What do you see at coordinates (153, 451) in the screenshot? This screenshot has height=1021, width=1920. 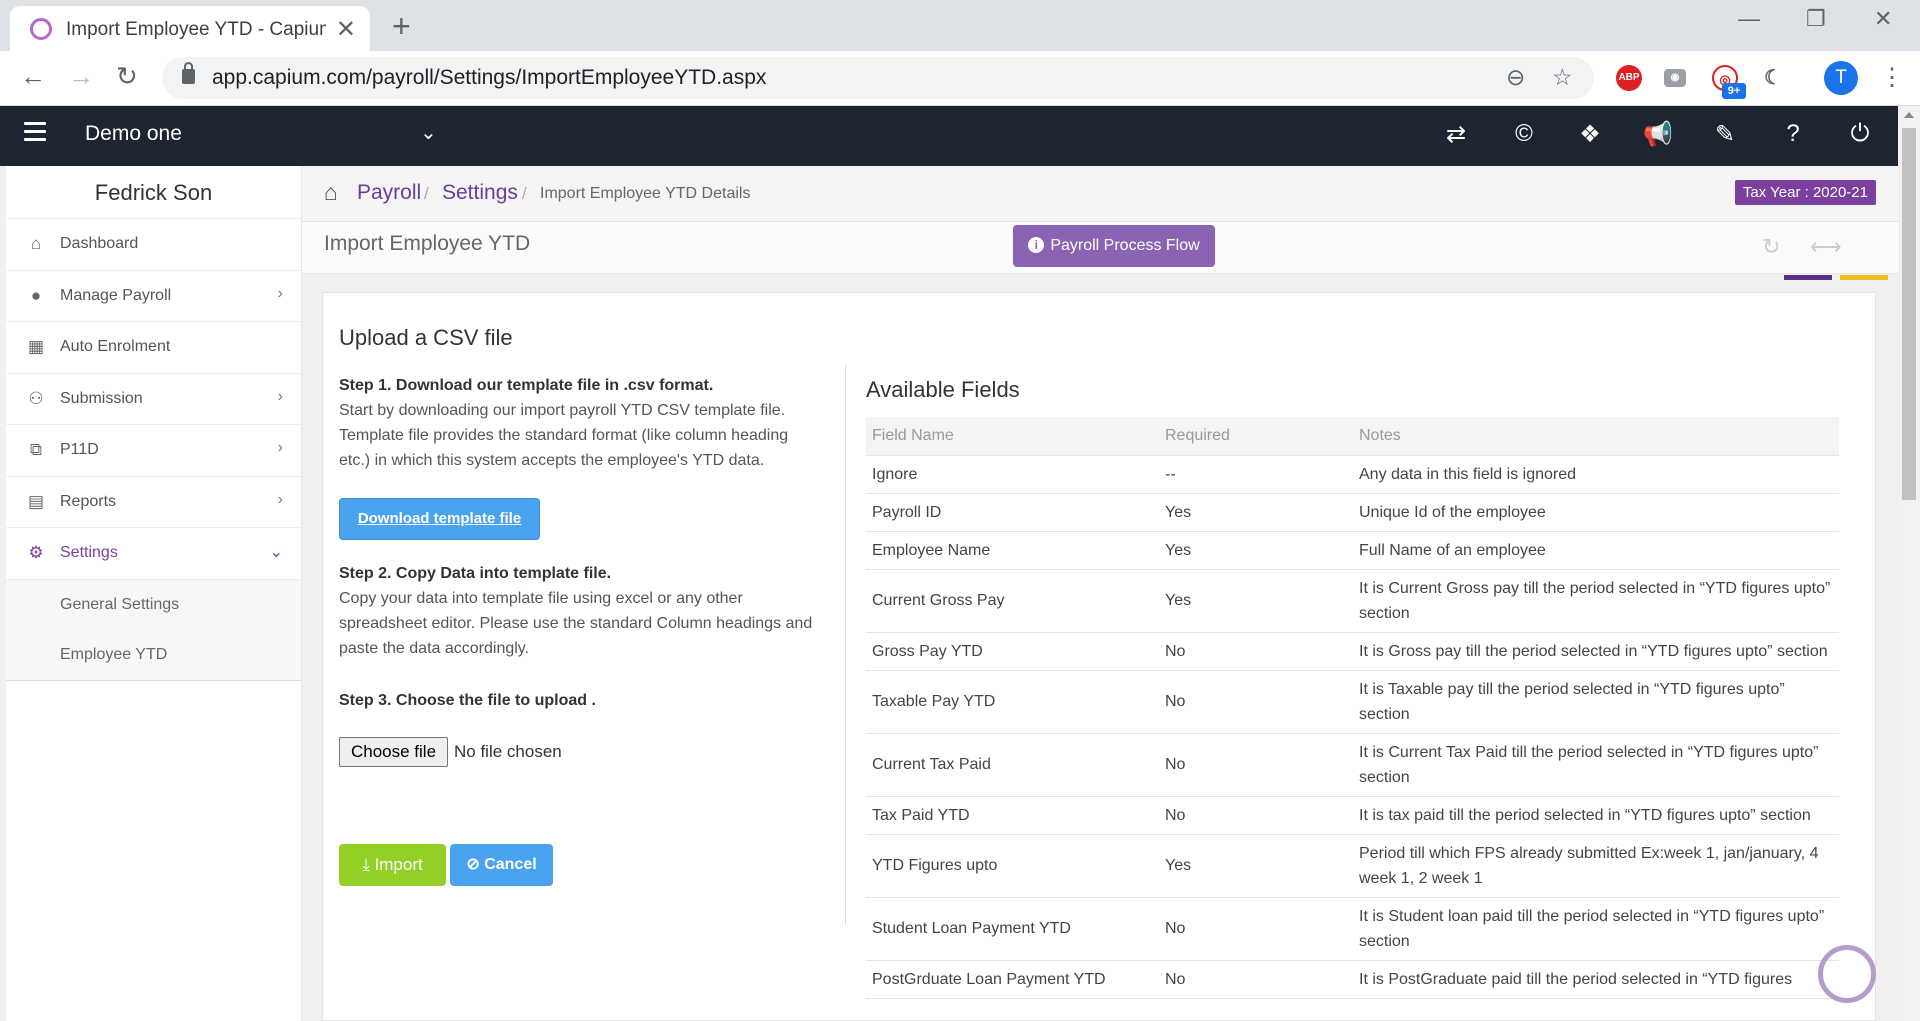 I see `sidebar-item-p11d: ⧉ P11D ›` at bounding box center [153, 451].